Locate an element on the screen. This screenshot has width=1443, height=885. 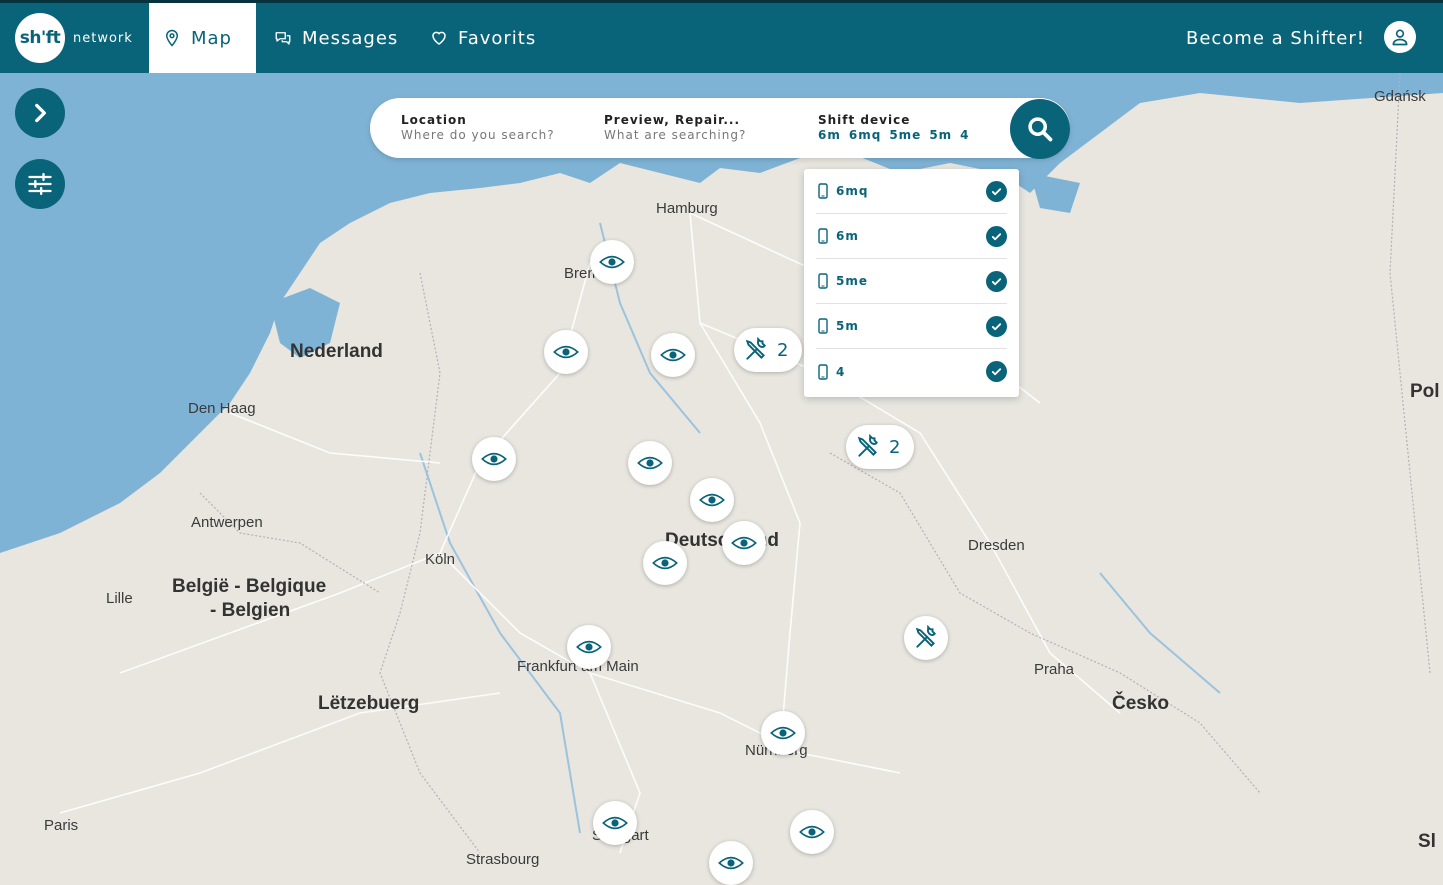
nav-tab-map: Map is located at coordinates (202, 38).